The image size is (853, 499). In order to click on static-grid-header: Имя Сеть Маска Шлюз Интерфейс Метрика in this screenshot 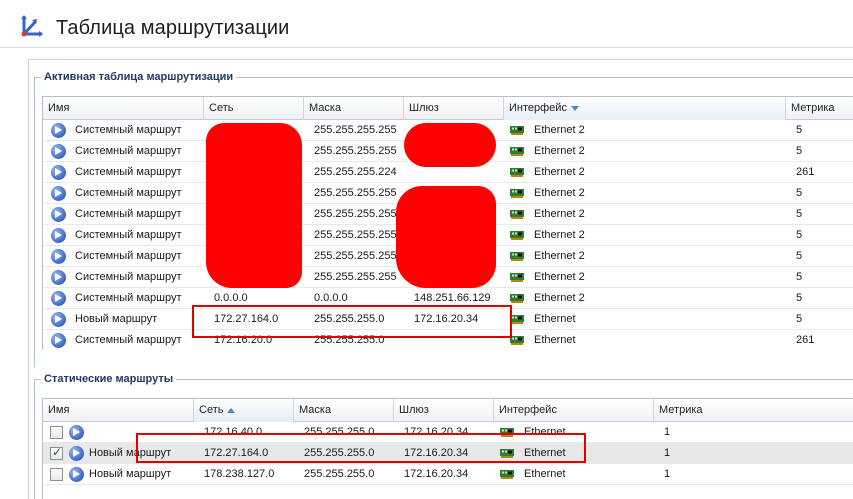, I will do `click(448, 410)`.